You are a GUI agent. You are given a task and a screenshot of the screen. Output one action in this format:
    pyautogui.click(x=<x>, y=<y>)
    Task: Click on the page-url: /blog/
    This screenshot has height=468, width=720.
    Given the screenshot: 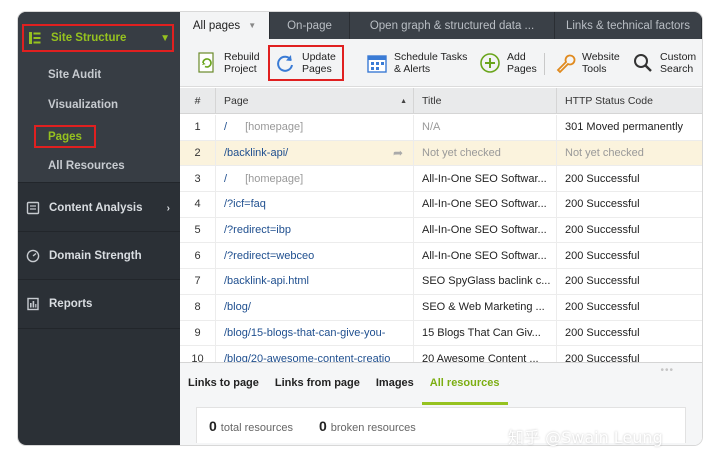 What is the action you would take?
    pyautogui.click(x=237, y=307)
    